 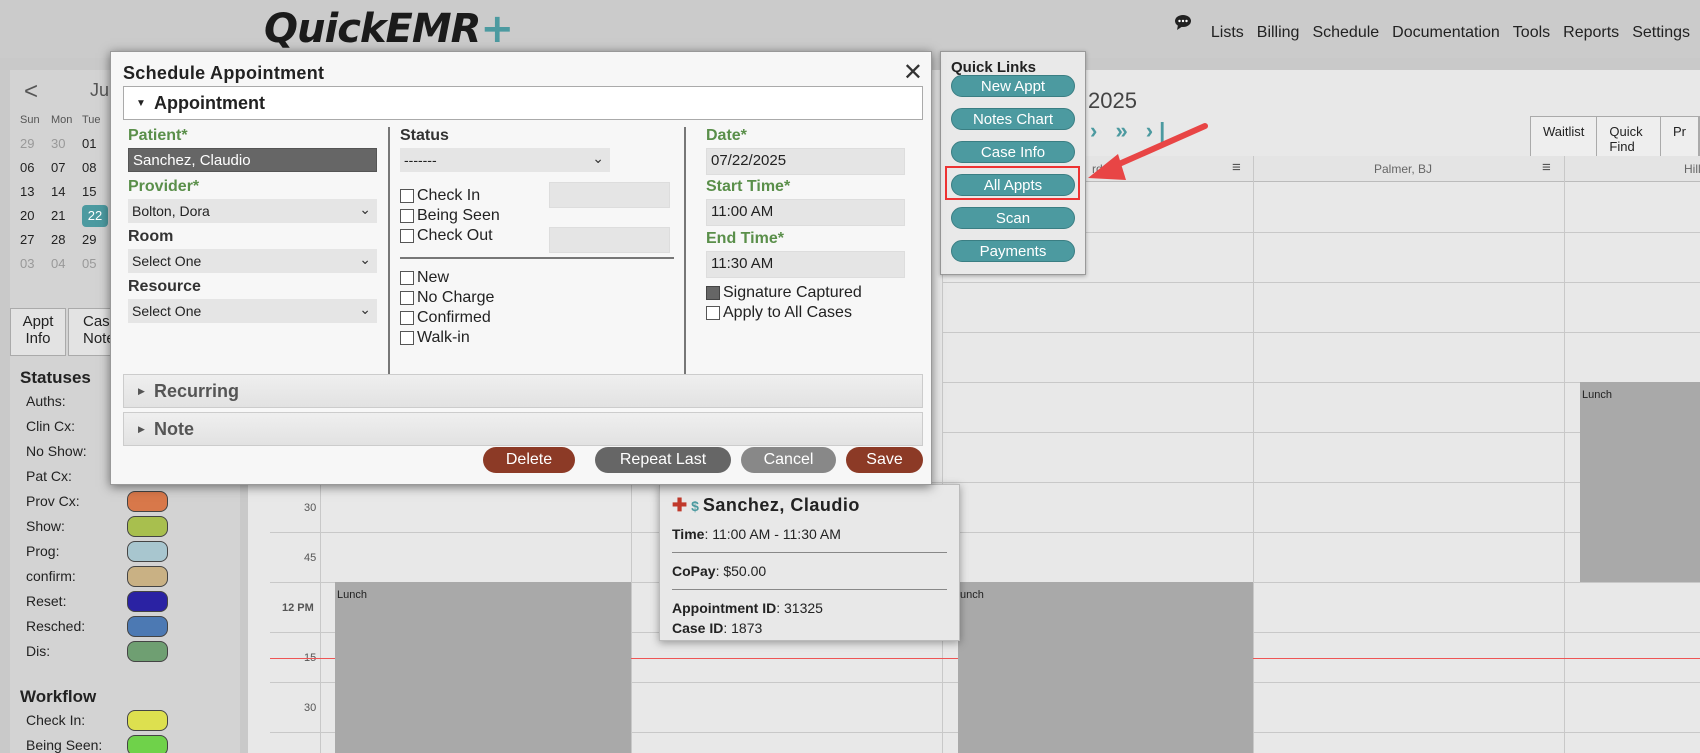 I want to click on calendar-day: 30, so click(x=66, y=144).